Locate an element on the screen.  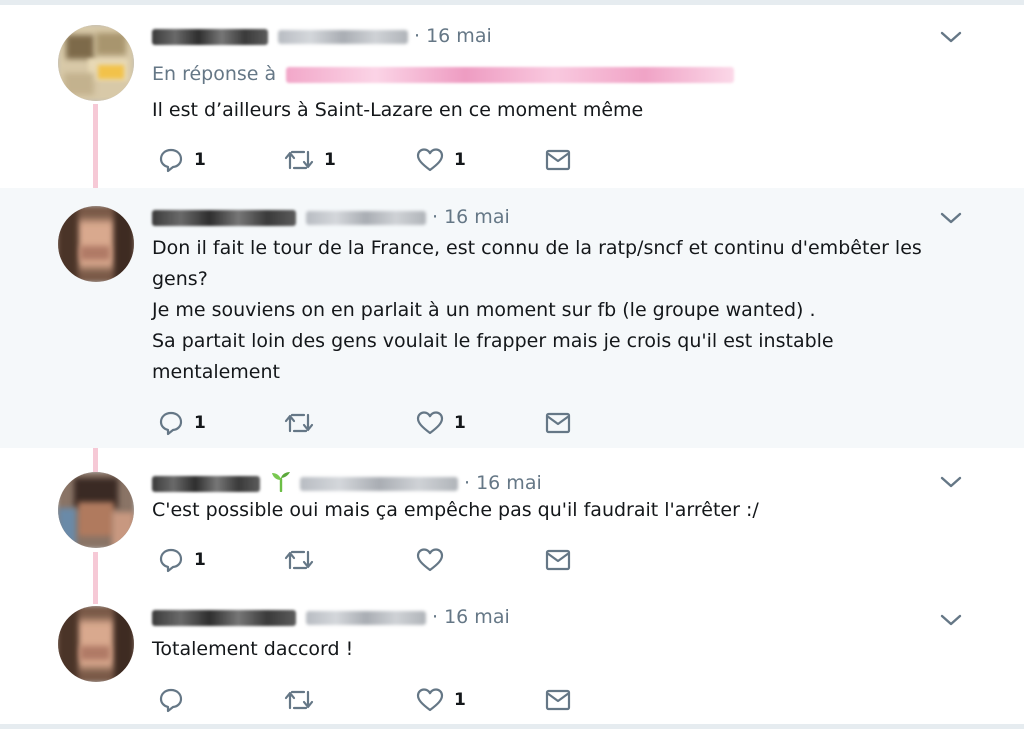
reply-button is located at coordinates (176, 700).